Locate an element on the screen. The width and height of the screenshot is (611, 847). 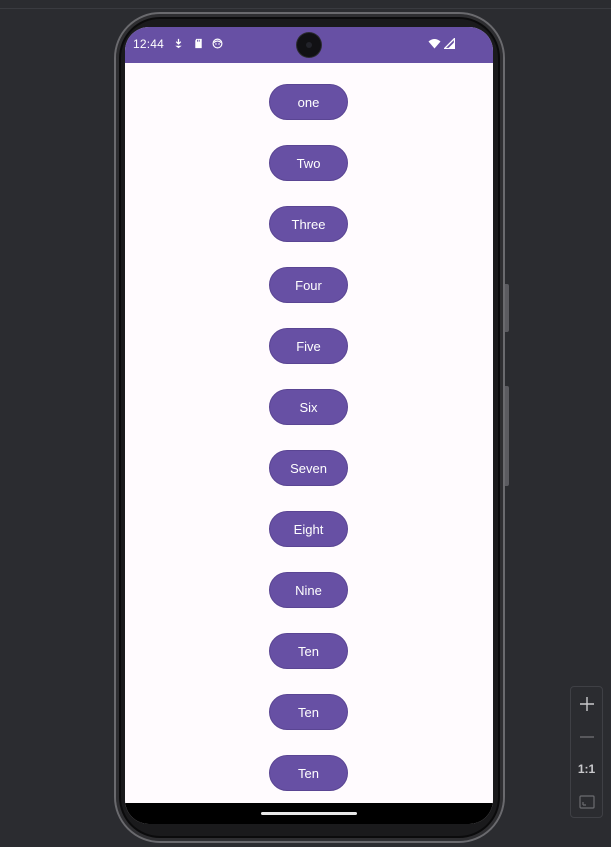
fit-screen-icon is located at coordinates (586, 802).